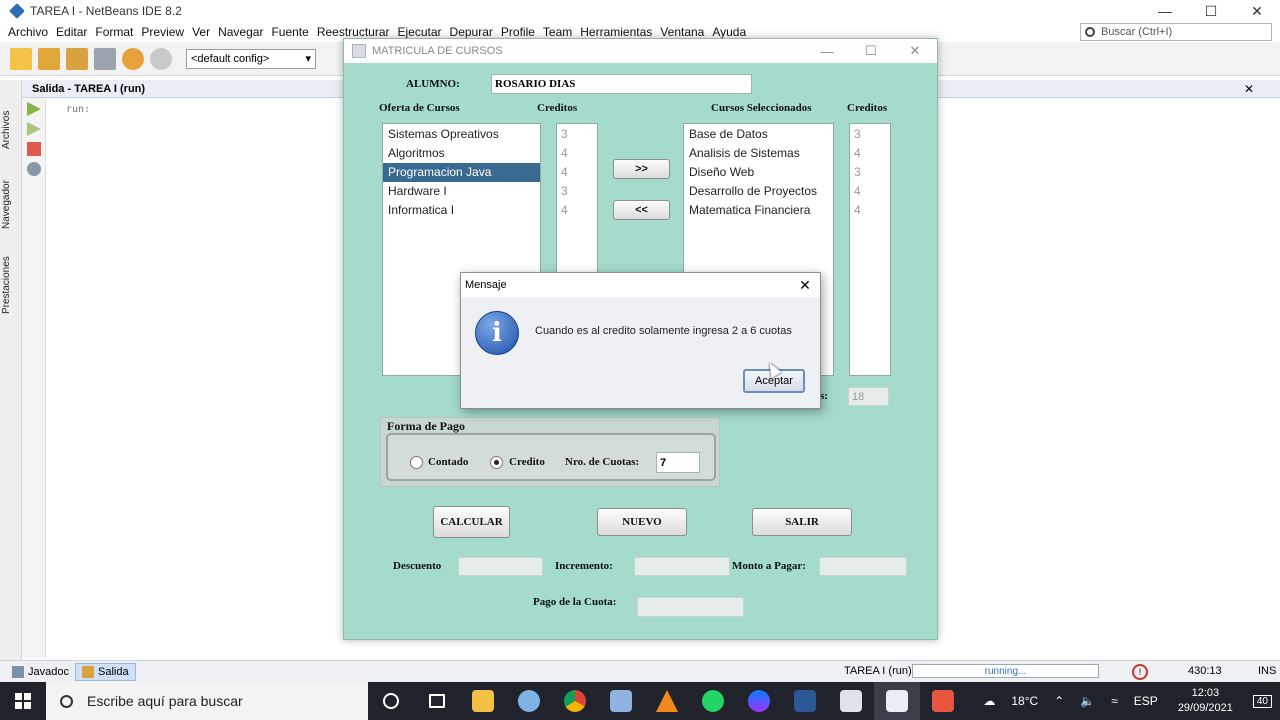  I want to click on seleccionados-creditos-list: 3 4 3 4 4, so click(870, 249).